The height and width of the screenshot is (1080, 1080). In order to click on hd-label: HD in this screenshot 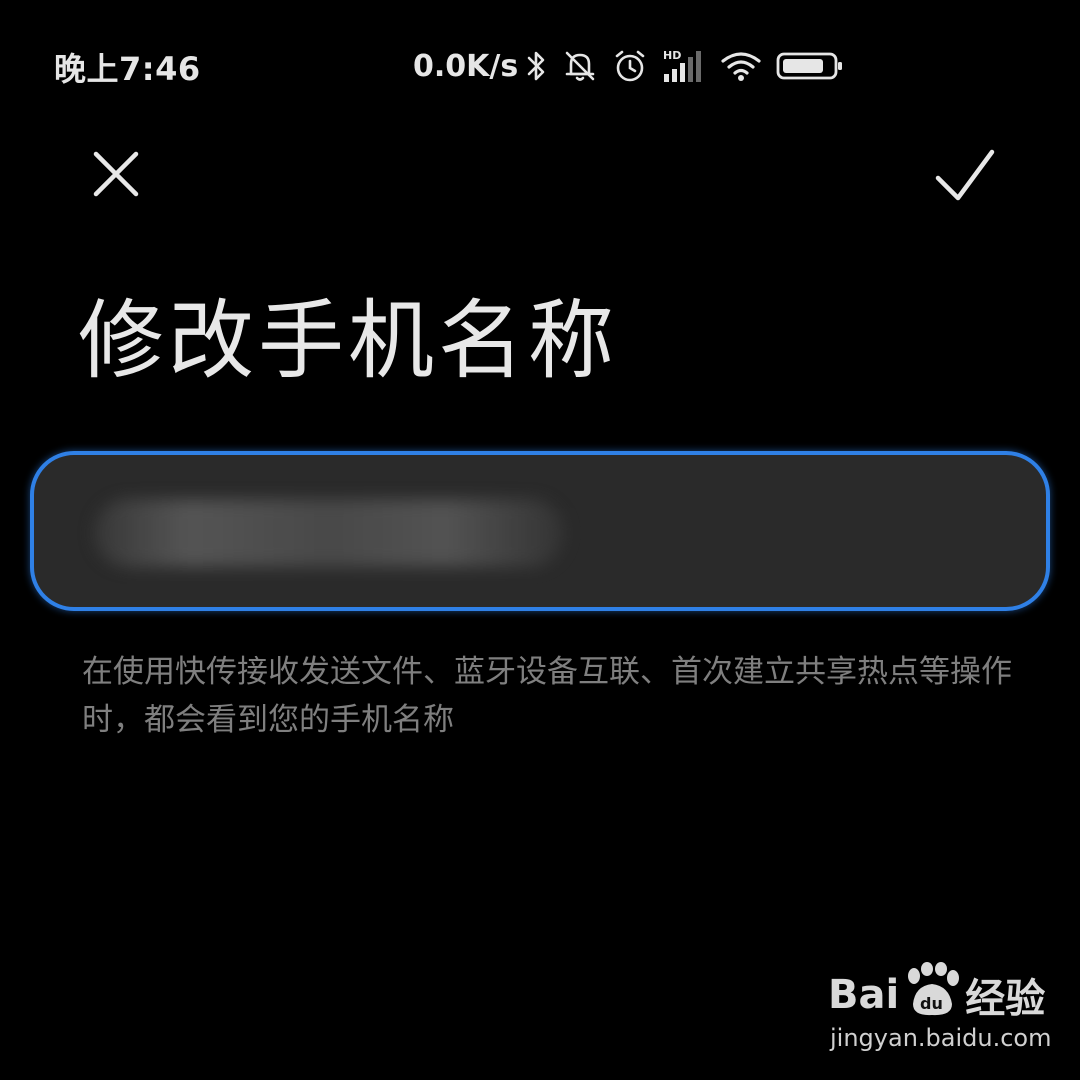, I will do `click(672, 55)`.